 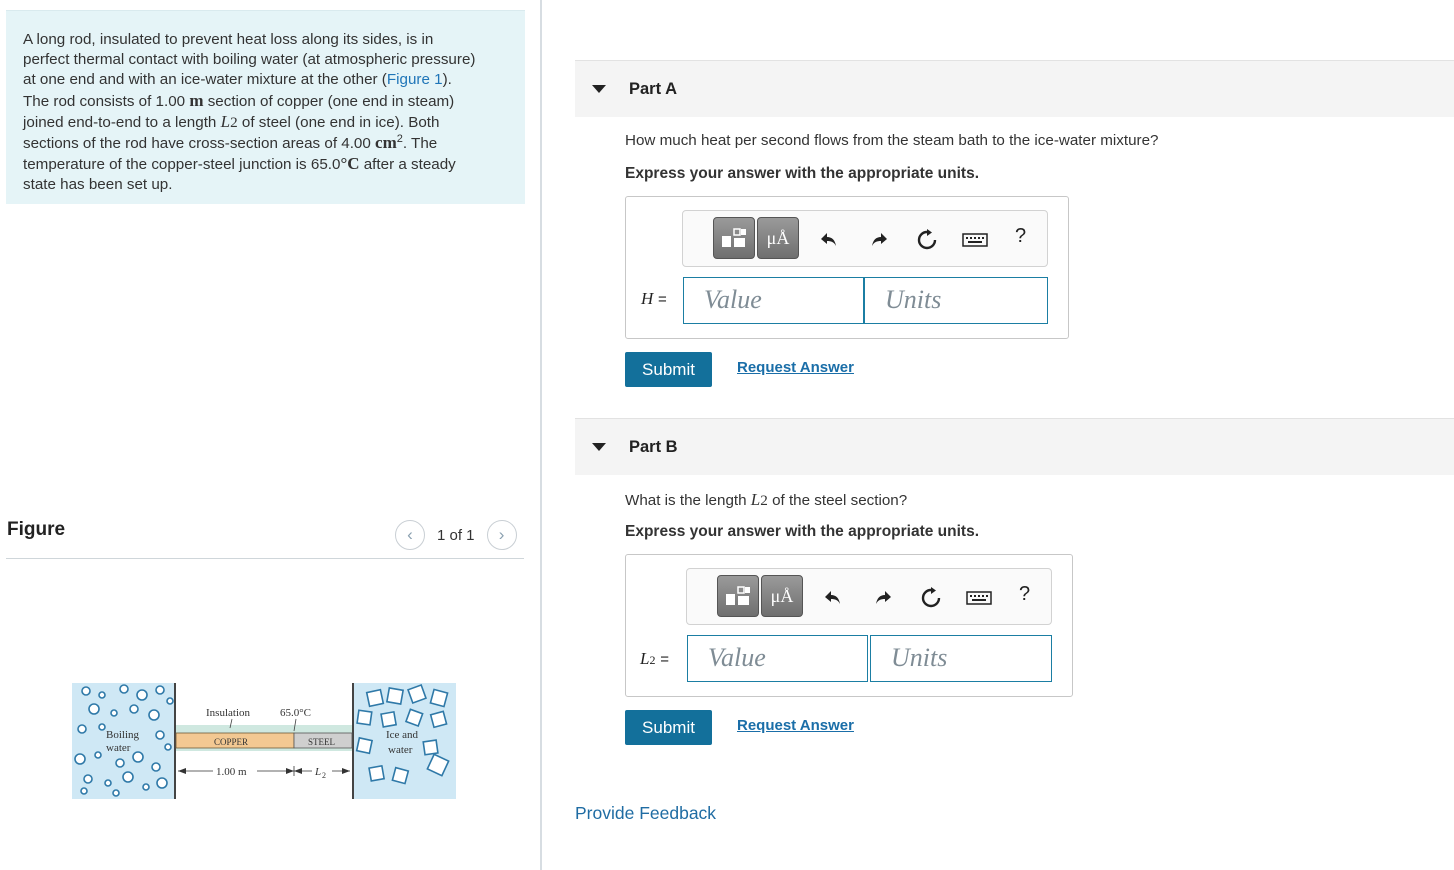 I want to click on copper-length-label: 1.00 m, so click(x=231, y=772).